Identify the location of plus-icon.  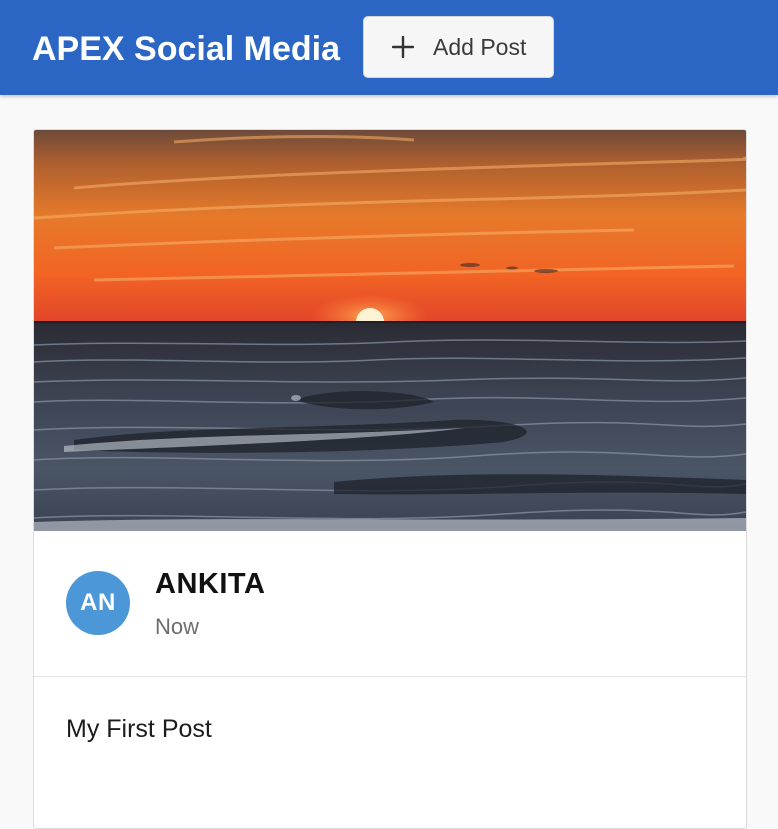
(403, 47).